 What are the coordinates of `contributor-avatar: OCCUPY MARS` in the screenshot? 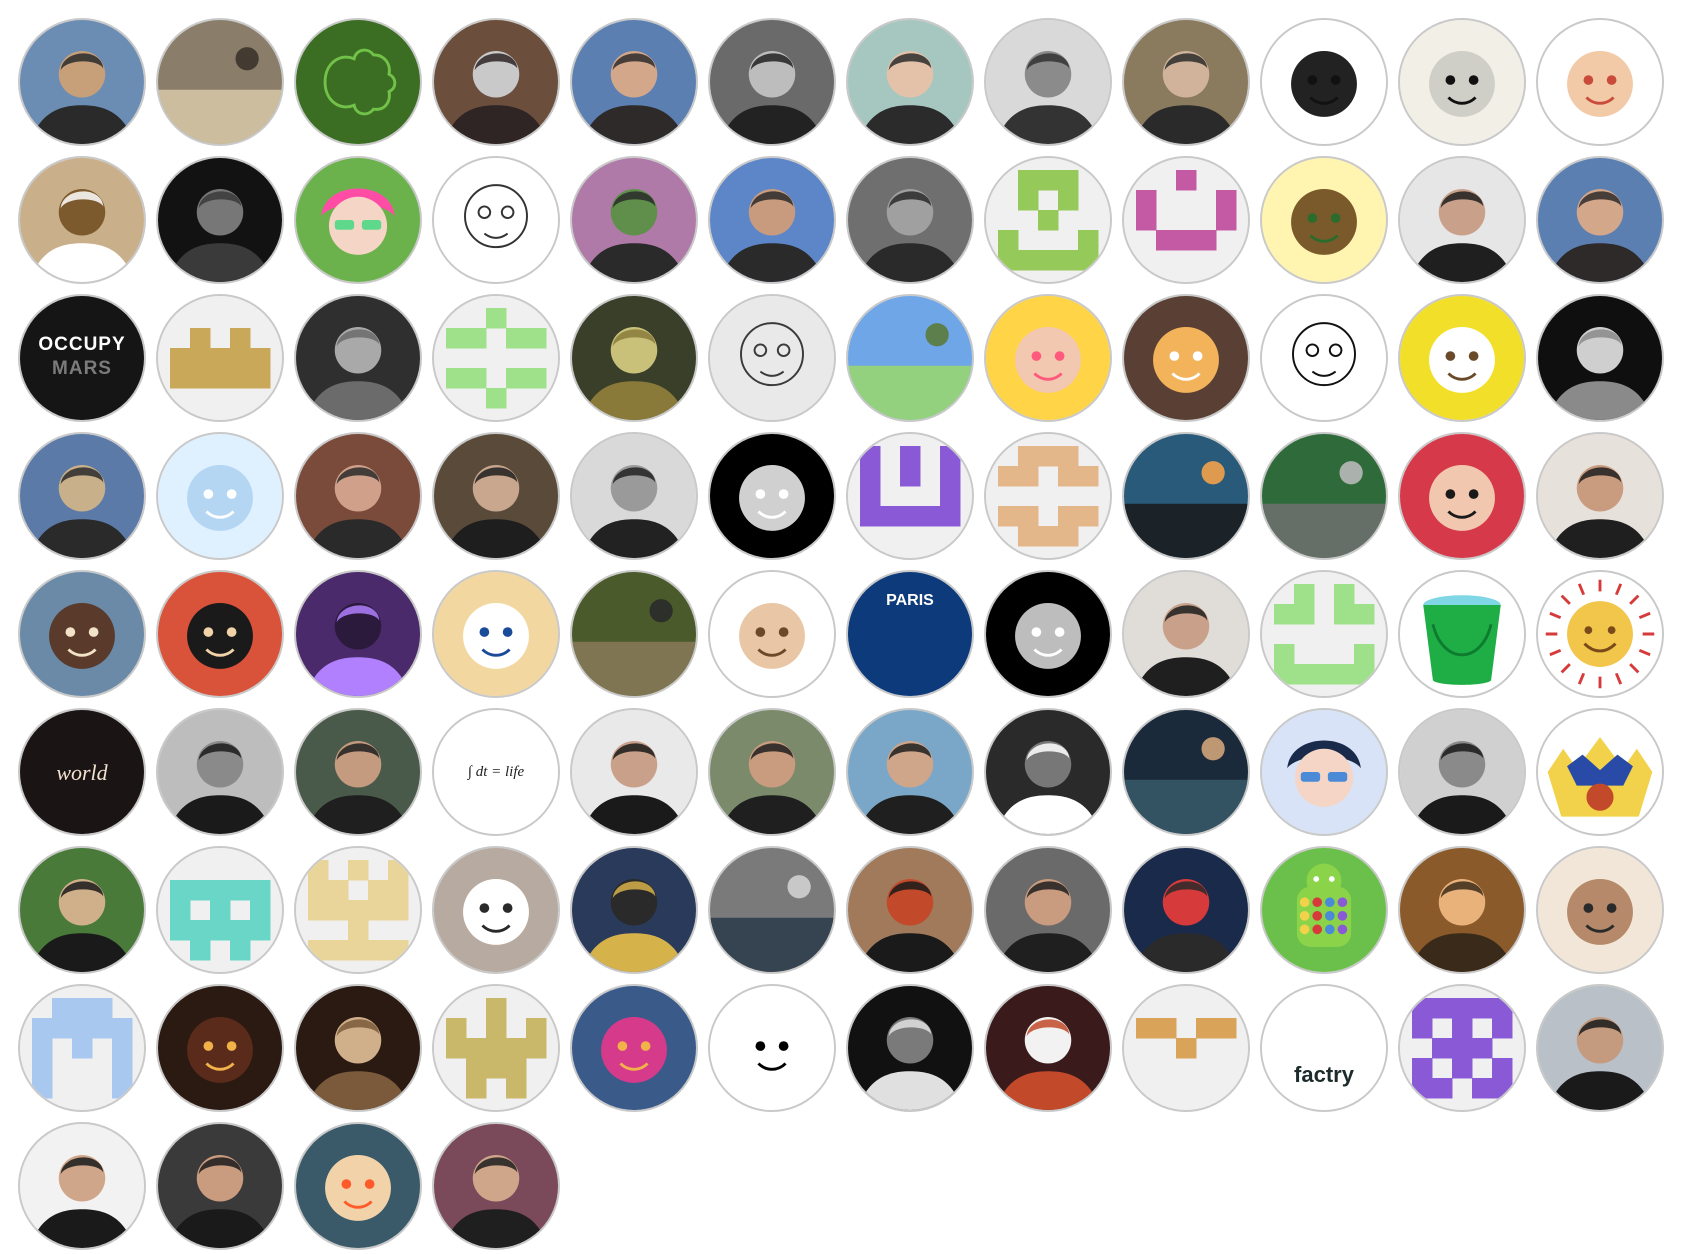 It's located at (82, 358).